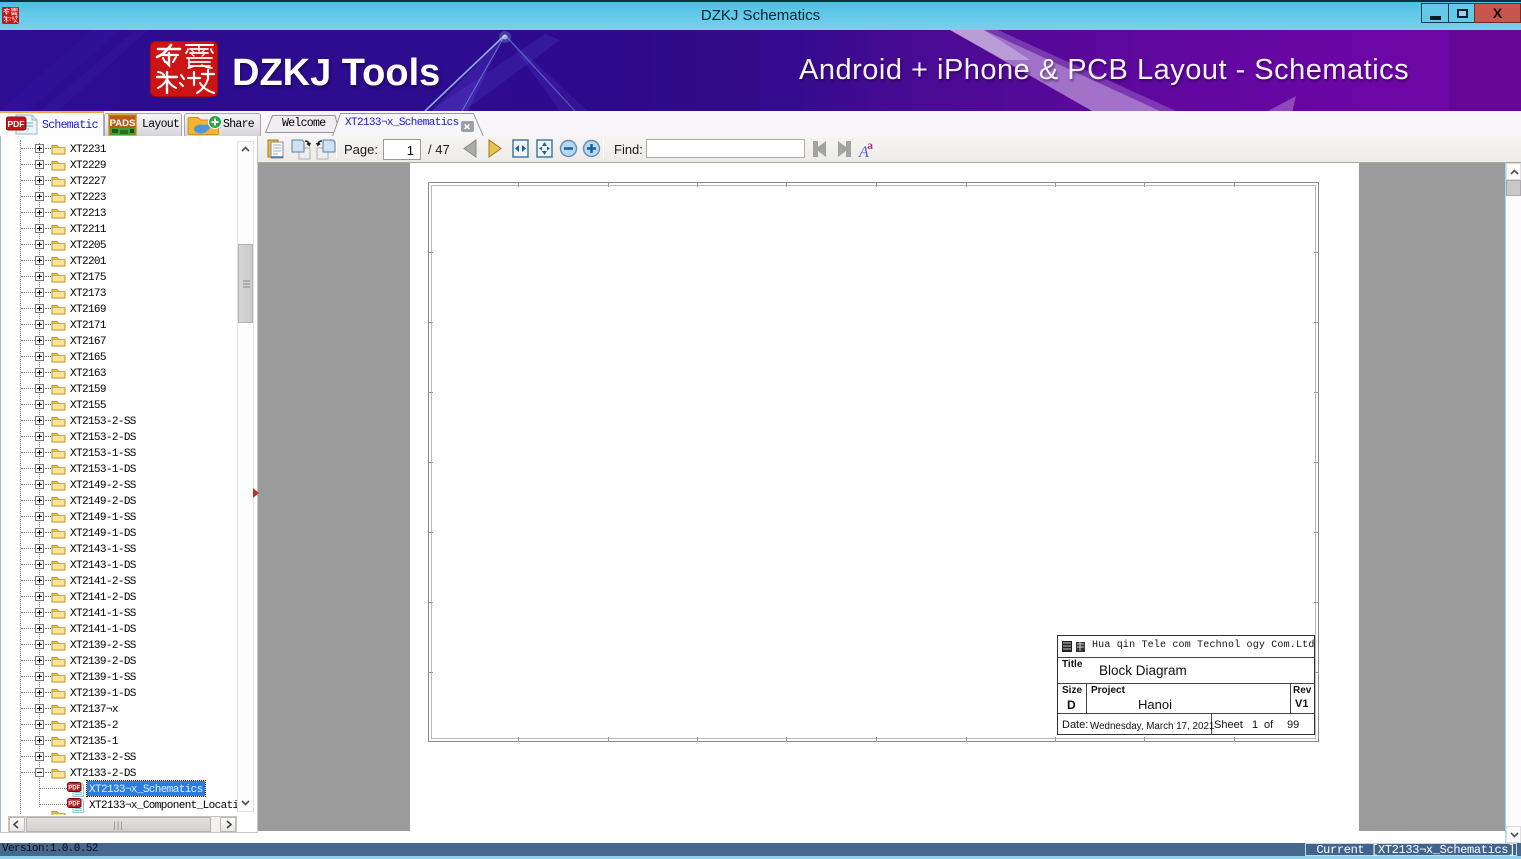 The width and height of the screenshot is (1521, 859). I want to click on svg-text: PDF, so click(16, 124).